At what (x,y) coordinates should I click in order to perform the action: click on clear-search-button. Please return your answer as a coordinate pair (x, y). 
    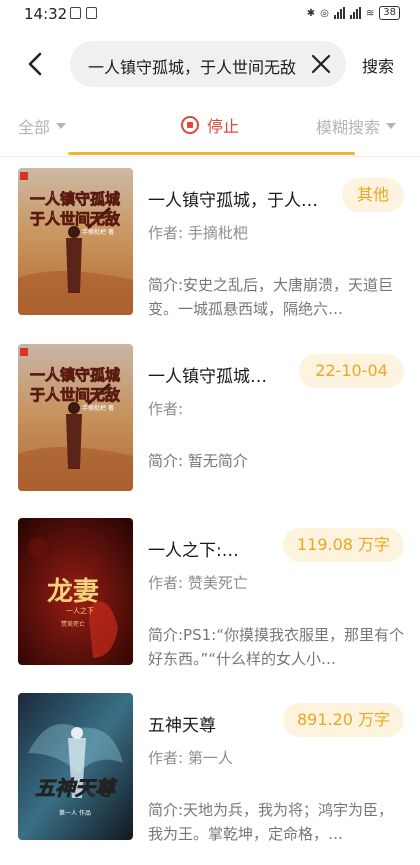
    Looking at the image, I should click on (321, 64).